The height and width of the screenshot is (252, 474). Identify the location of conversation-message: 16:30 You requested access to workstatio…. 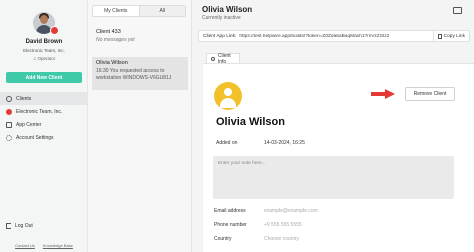
(134, 74).